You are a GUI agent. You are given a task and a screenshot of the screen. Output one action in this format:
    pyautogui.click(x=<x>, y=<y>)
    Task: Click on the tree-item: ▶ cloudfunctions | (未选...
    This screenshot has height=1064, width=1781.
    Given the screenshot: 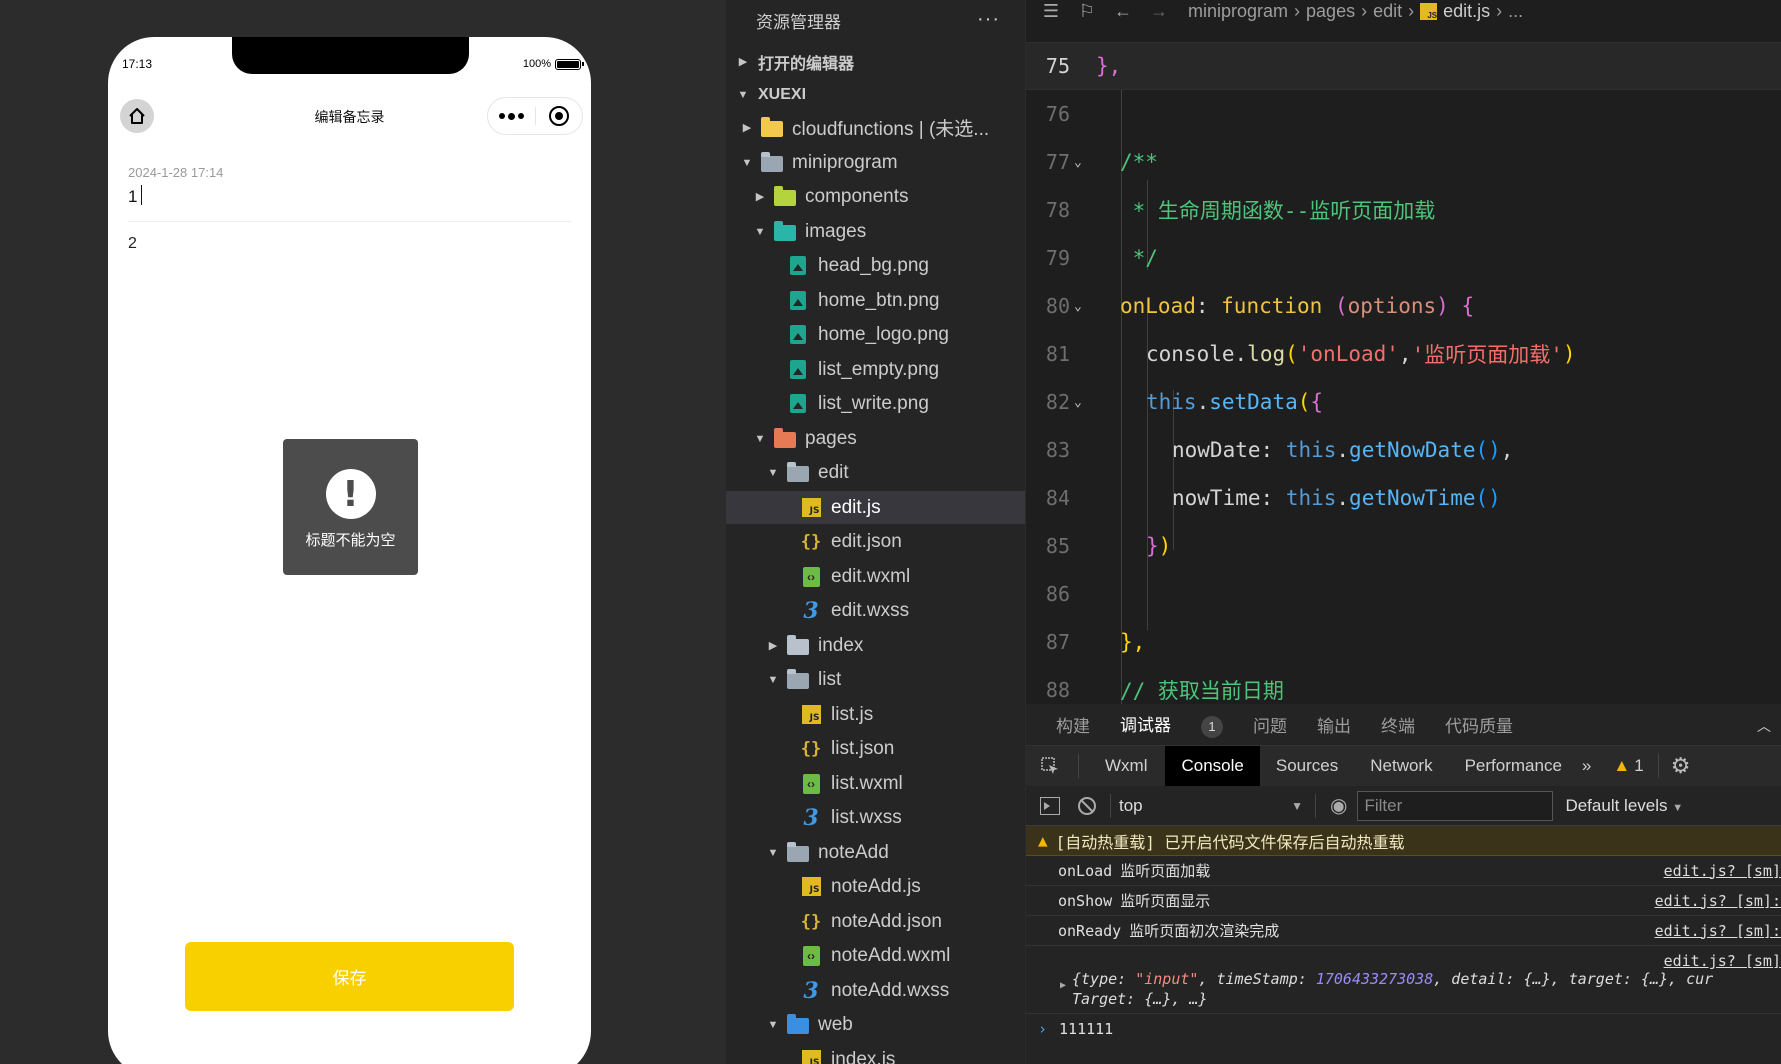 What is the action you would take?
    pyautogui.click(x=875, y=127)
    